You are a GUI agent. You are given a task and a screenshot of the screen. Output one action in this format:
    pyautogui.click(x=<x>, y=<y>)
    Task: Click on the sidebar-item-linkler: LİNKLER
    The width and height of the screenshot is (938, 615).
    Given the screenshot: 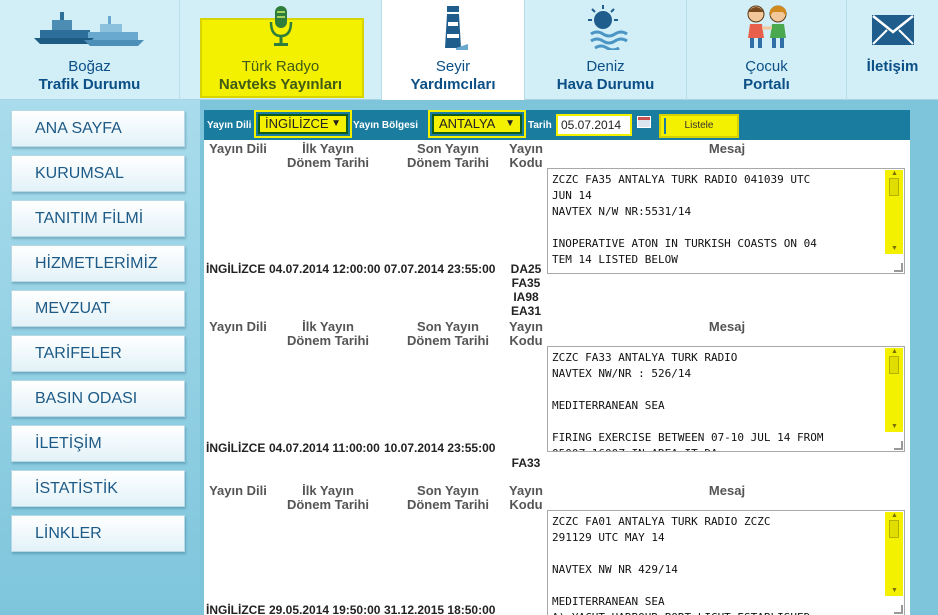 What is the action you would take?
    pyautogui.click(x=98, y=533)
    